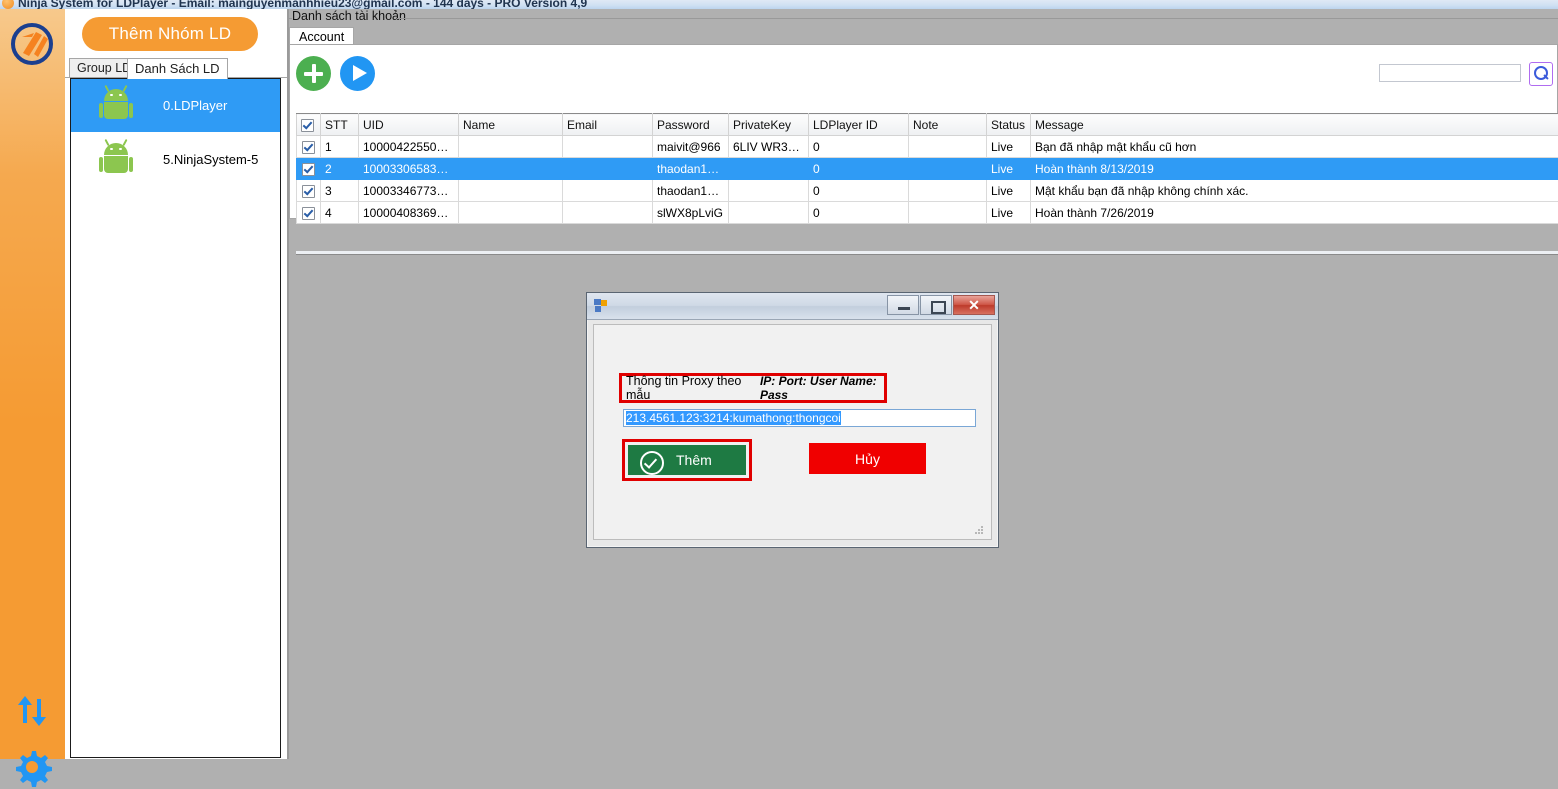 The image size is (1558, 789). I want to click on list-item: 0.LDPlayer, so click(175, 106).